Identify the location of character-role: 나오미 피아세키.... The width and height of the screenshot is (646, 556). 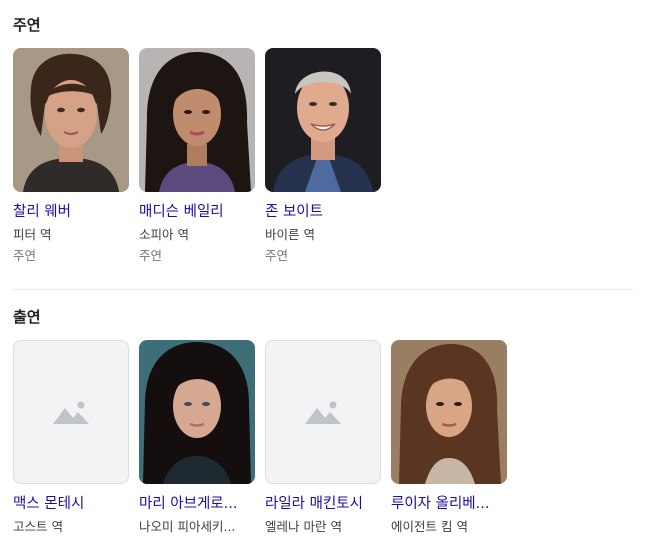
(187, 526).